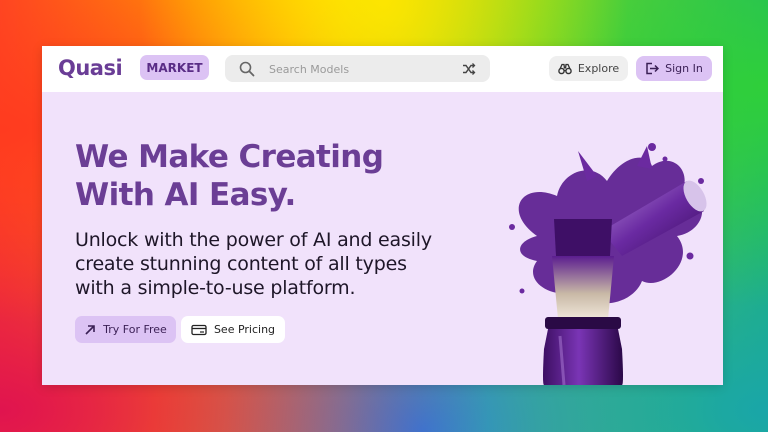  What do you see at coordinates (253, 240) in the screenshot?
I see `subtext-line-1: Unlock with the power of AI and easily` at bounding box center [253, 240].